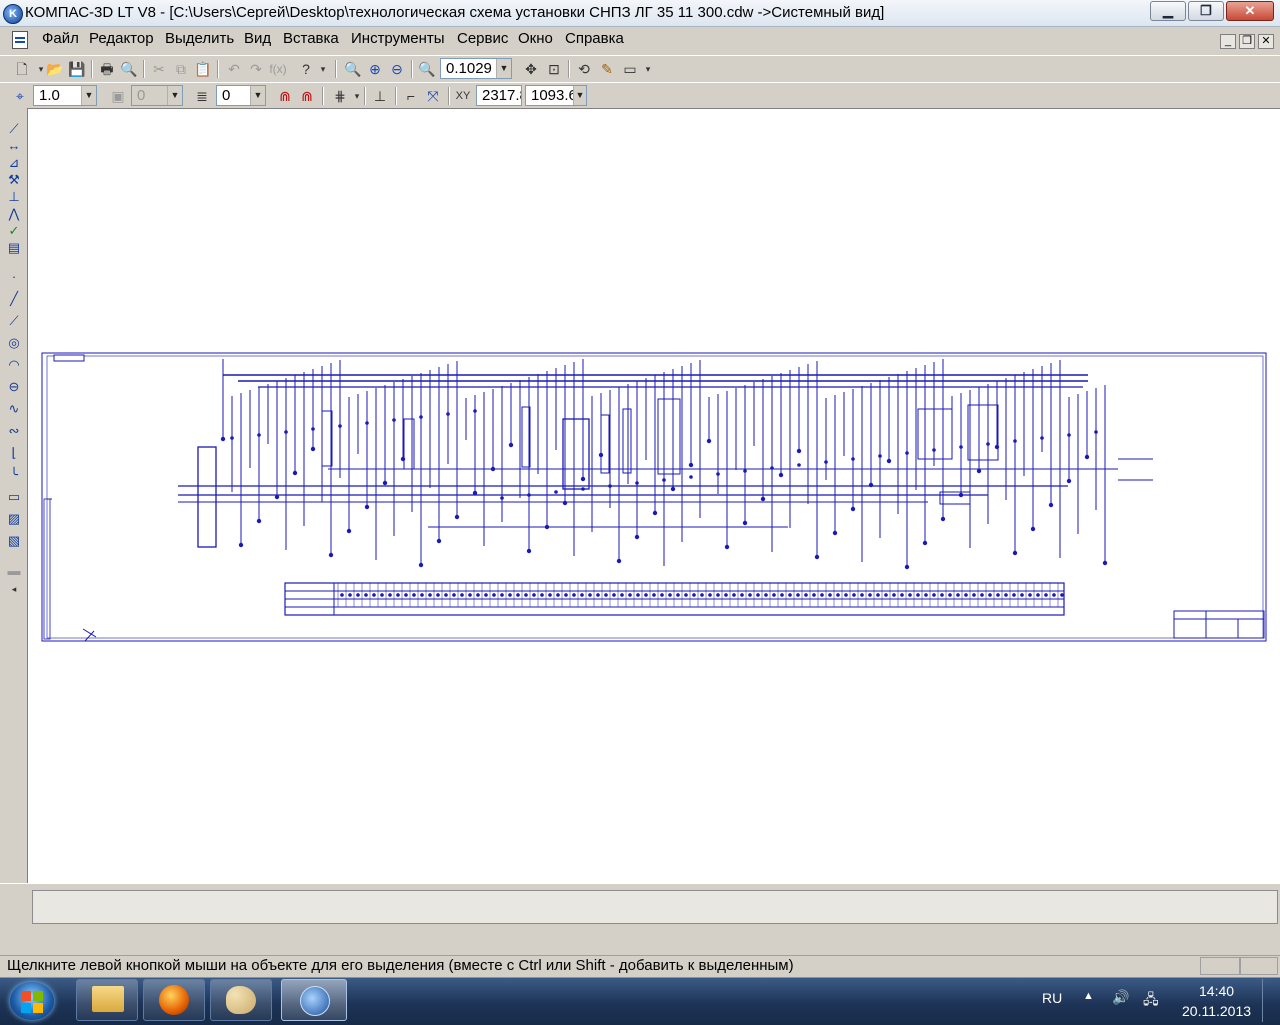 Image resolution: width=1280 pixels, height=1025 pixels. What do you see at coordinates (1120, 997) in the screenshot?
I see `volume-icon: 🔊` at bounding box center [1120, 997].